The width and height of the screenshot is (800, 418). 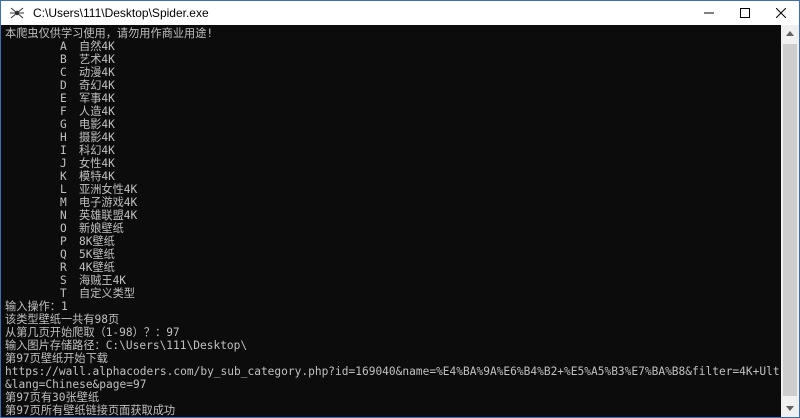 What do you see at coordinates (56, 358) in the screenshot?
I see `download-start-line: 第97页壁纸开始下载` at bounding box center [56, 358].